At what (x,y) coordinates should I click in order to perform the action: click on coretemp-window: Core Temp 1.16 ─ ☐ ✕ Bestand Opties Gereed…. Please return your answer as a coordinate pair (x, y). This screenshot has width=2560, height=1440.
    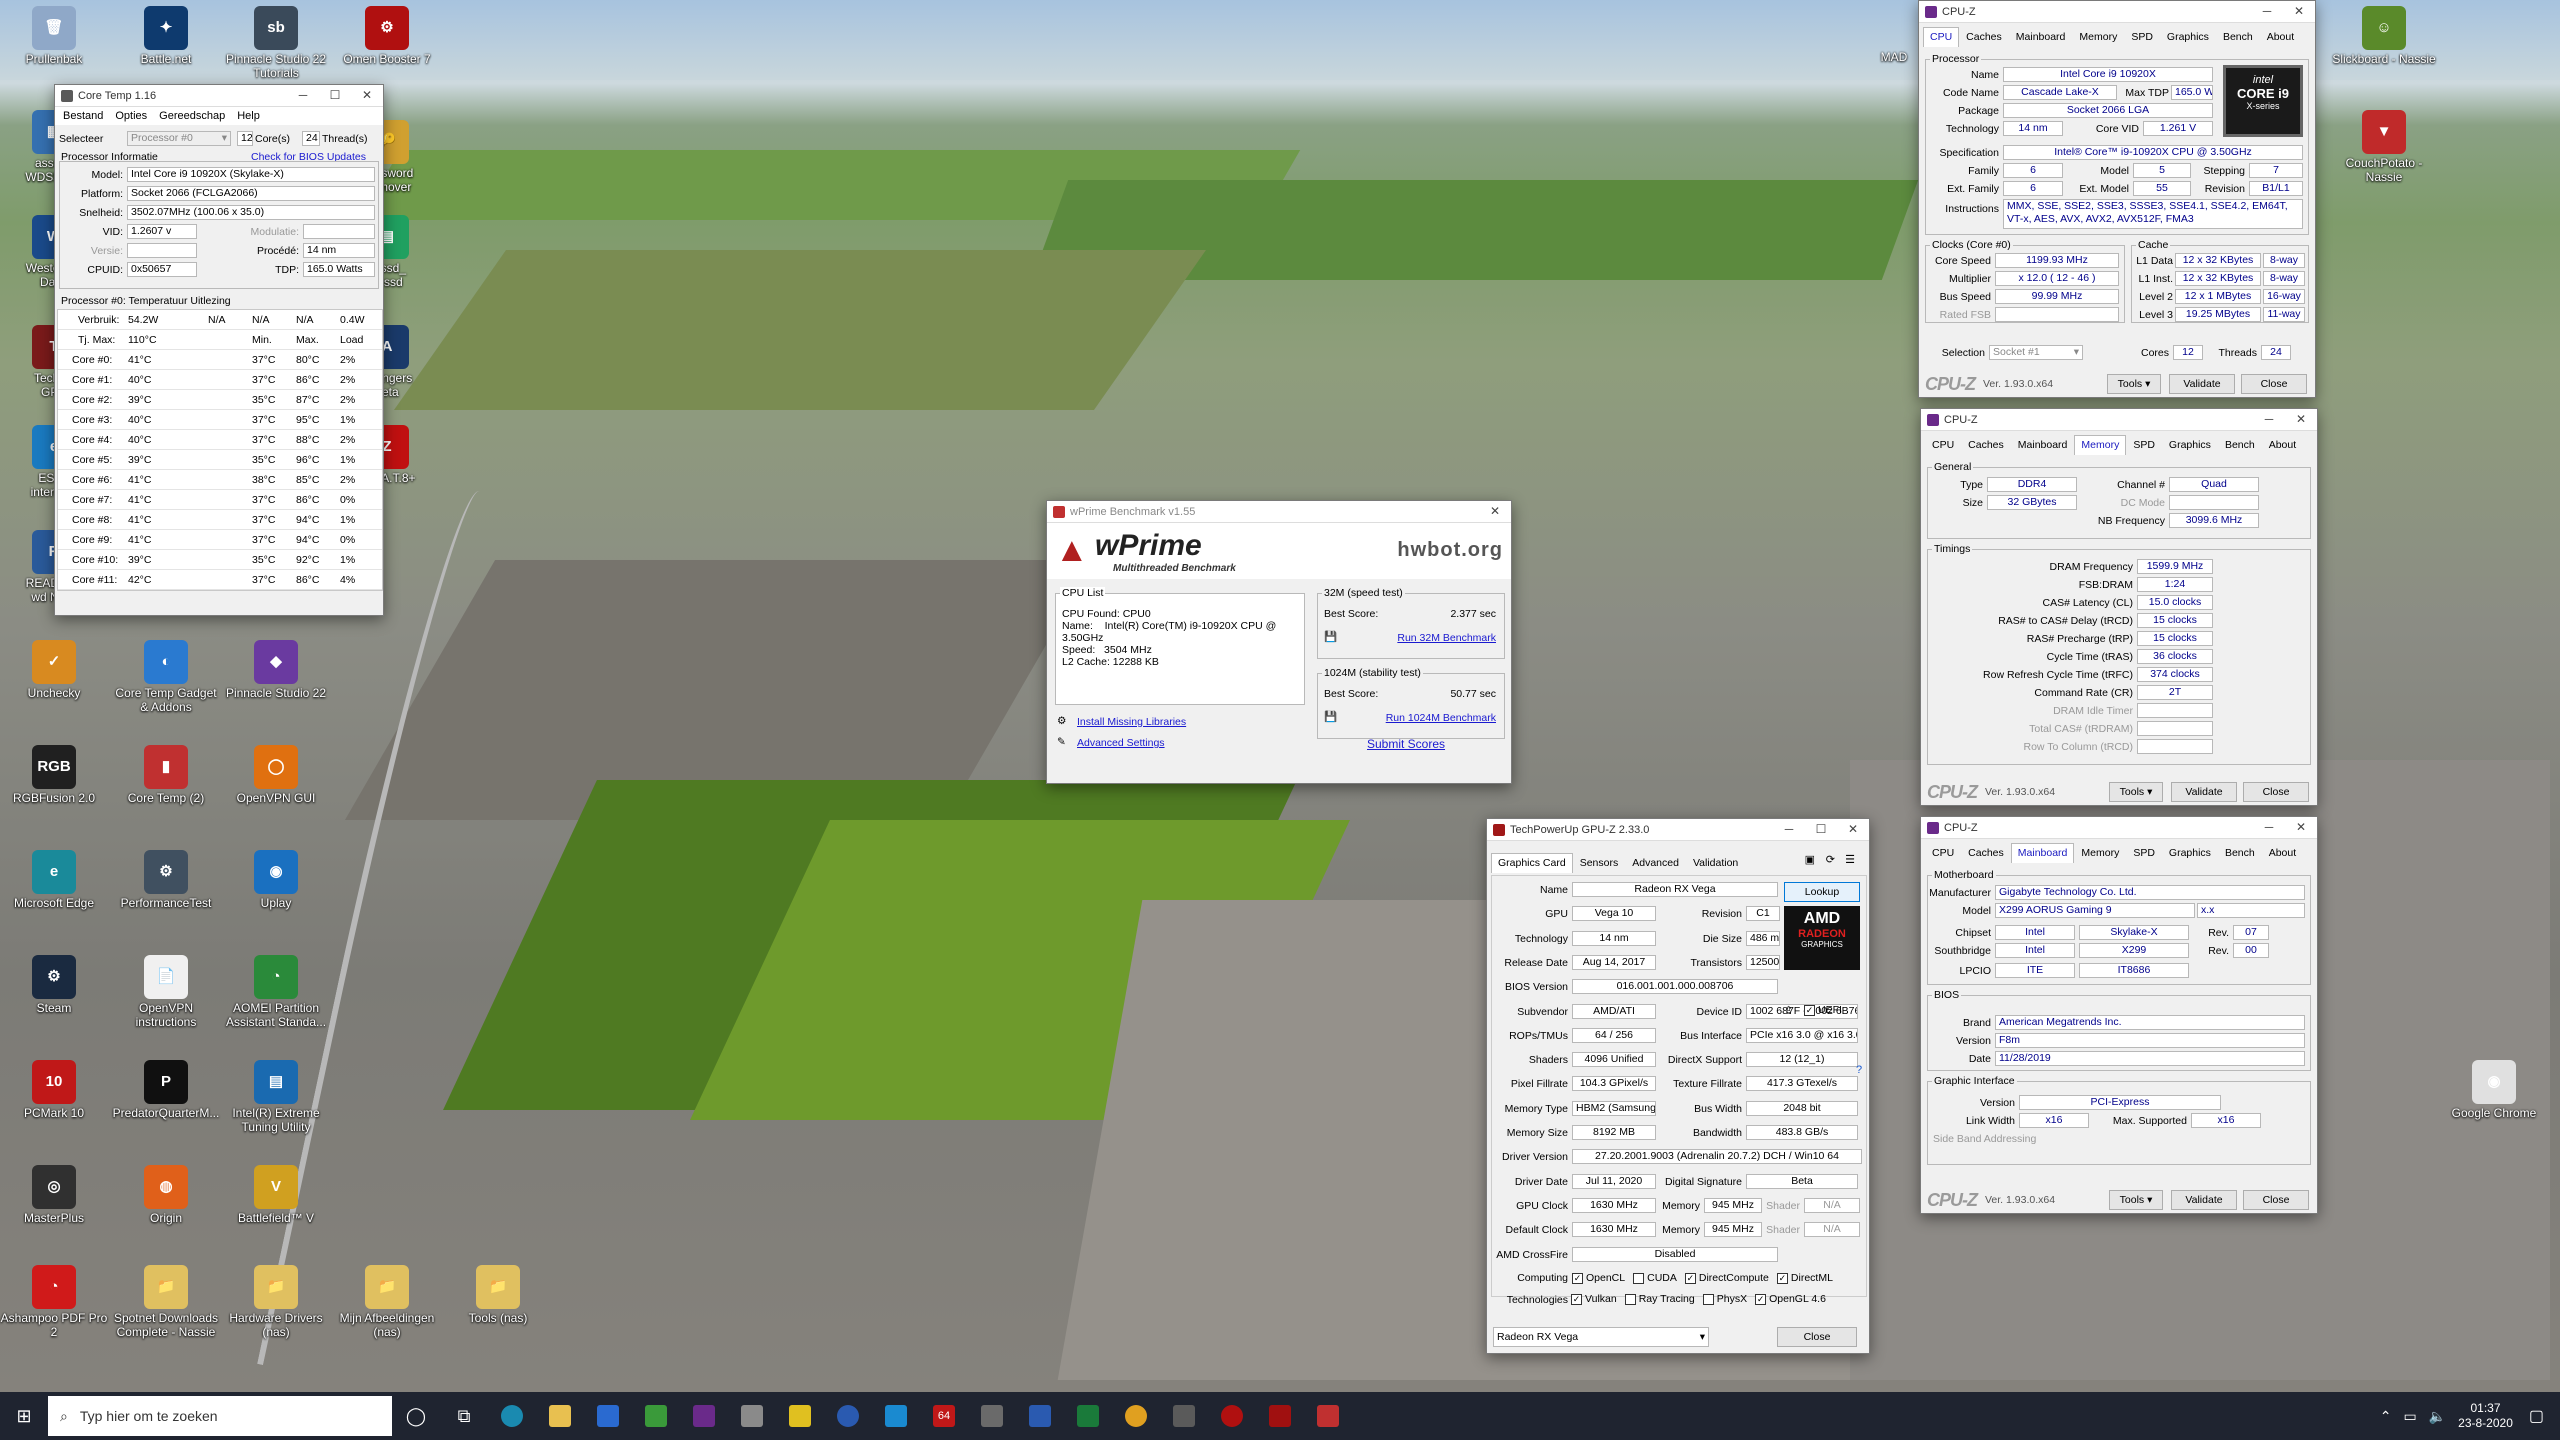
    Looking at the image, I should click on (219, 350).